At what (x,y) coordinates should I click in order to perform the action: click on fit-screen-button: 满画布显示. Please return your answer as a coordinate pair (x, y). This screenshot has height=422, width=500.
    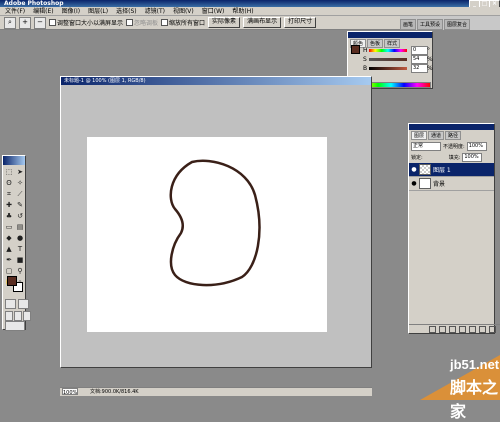
    Looking at the image, I should click on (262, 22).